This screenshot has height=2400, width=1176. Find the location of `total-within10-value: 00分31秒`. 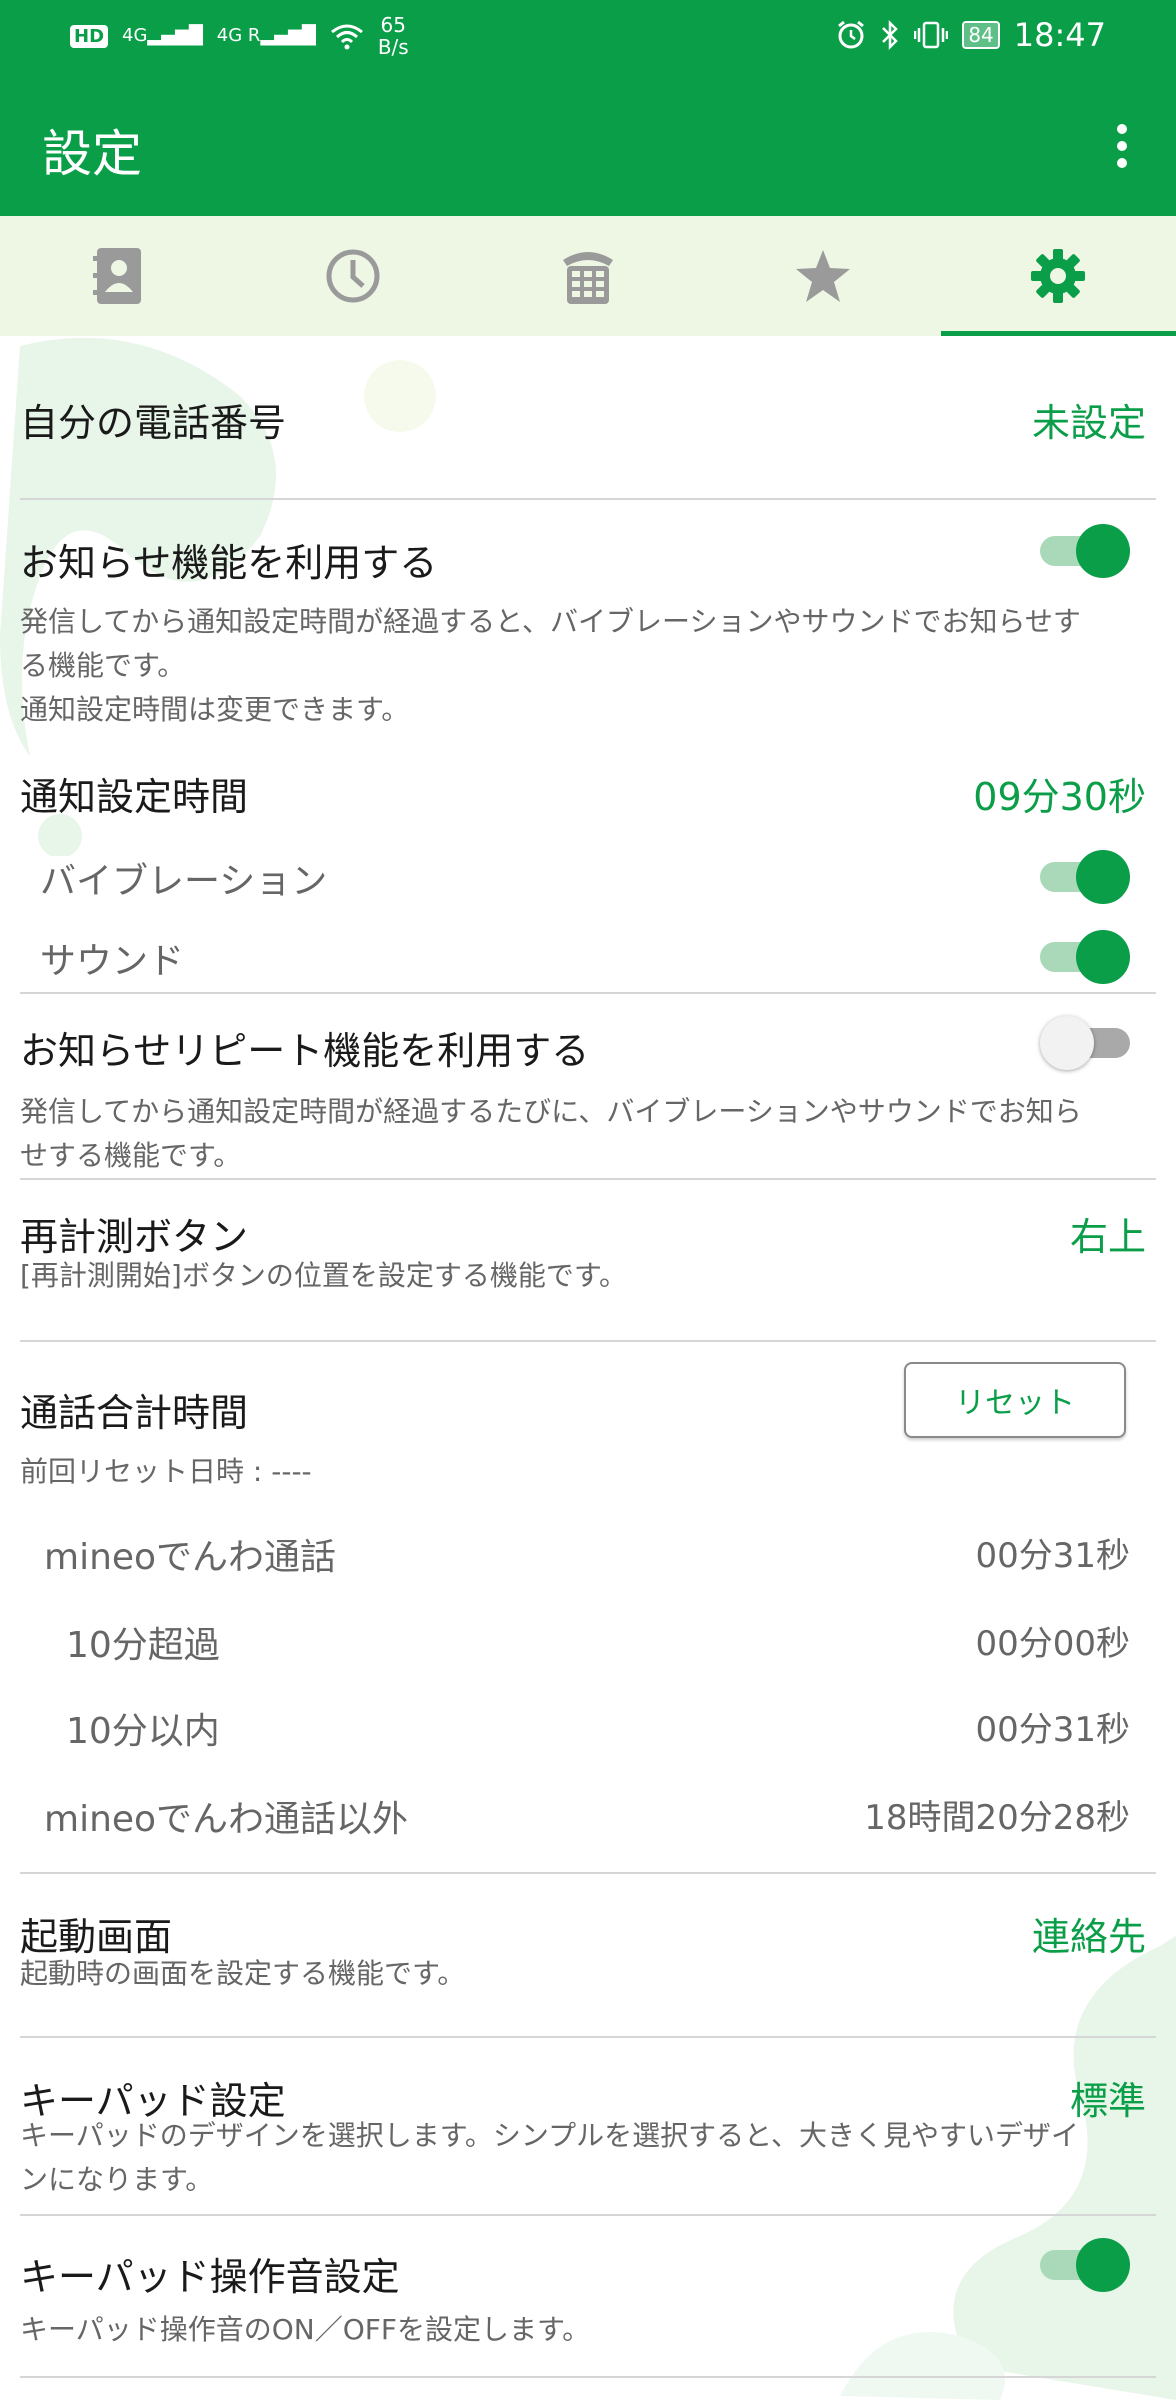

total-within10-value: 00分31秒 is located at coordinates (1052, 1730).